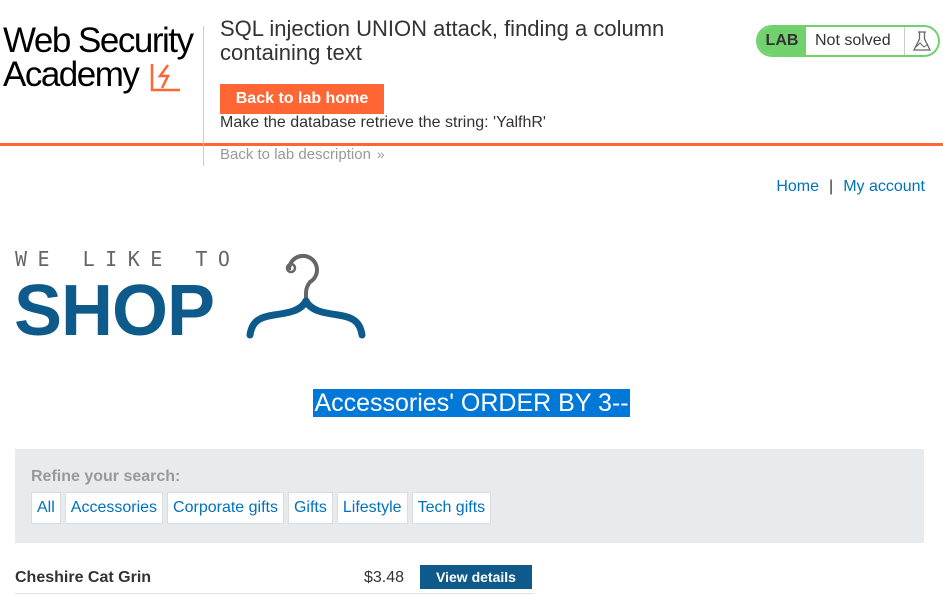 The height and width of the screenshot is (598, 943). What do you see at coordinates (384, 577) in the screenshot?
I see `product-price: $3.48` at bounding box center [384, 577].